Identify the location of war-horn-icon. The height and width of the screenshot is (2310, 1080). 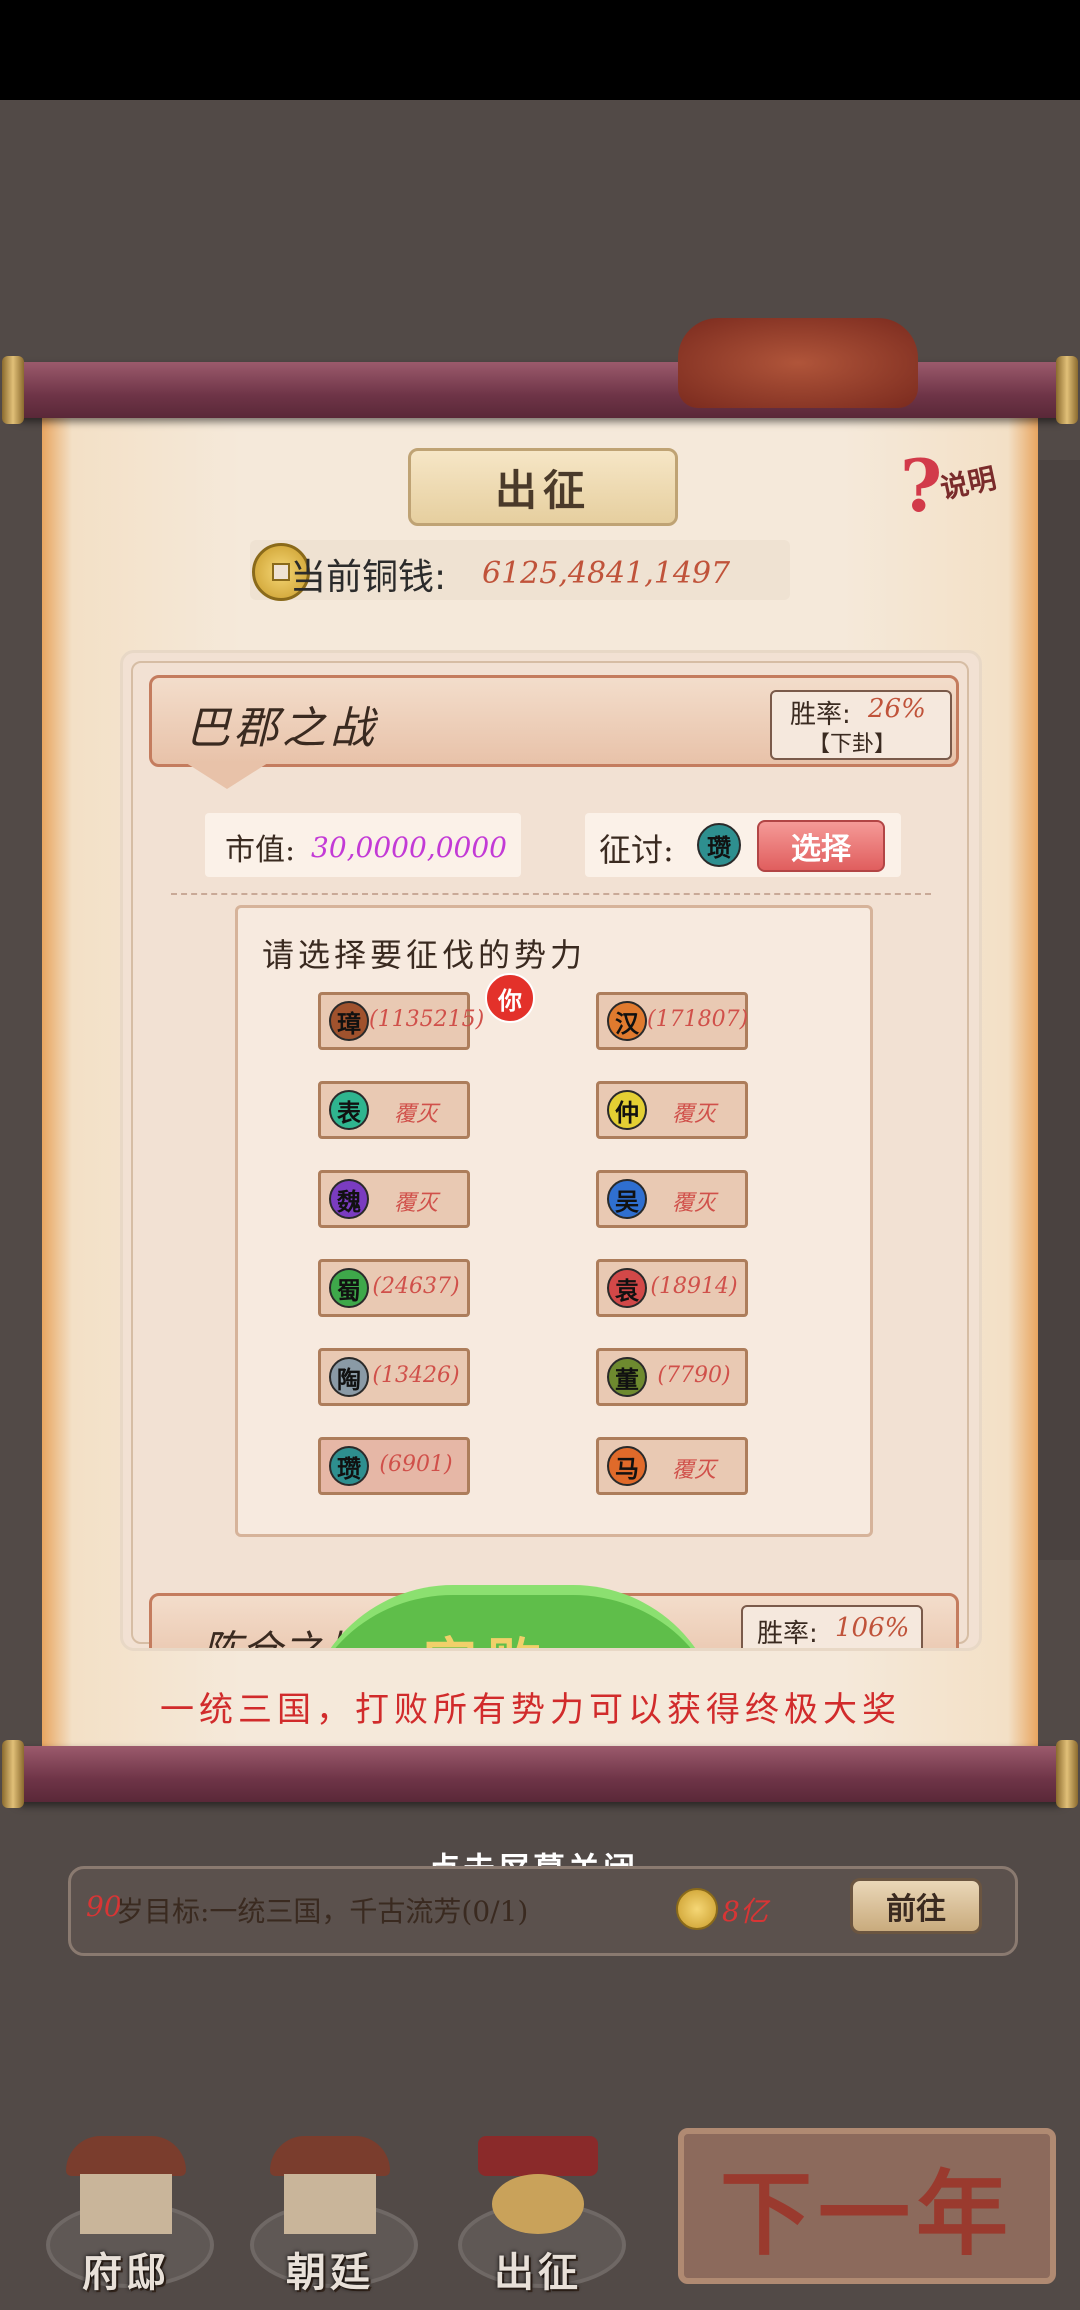
(538, 2204).